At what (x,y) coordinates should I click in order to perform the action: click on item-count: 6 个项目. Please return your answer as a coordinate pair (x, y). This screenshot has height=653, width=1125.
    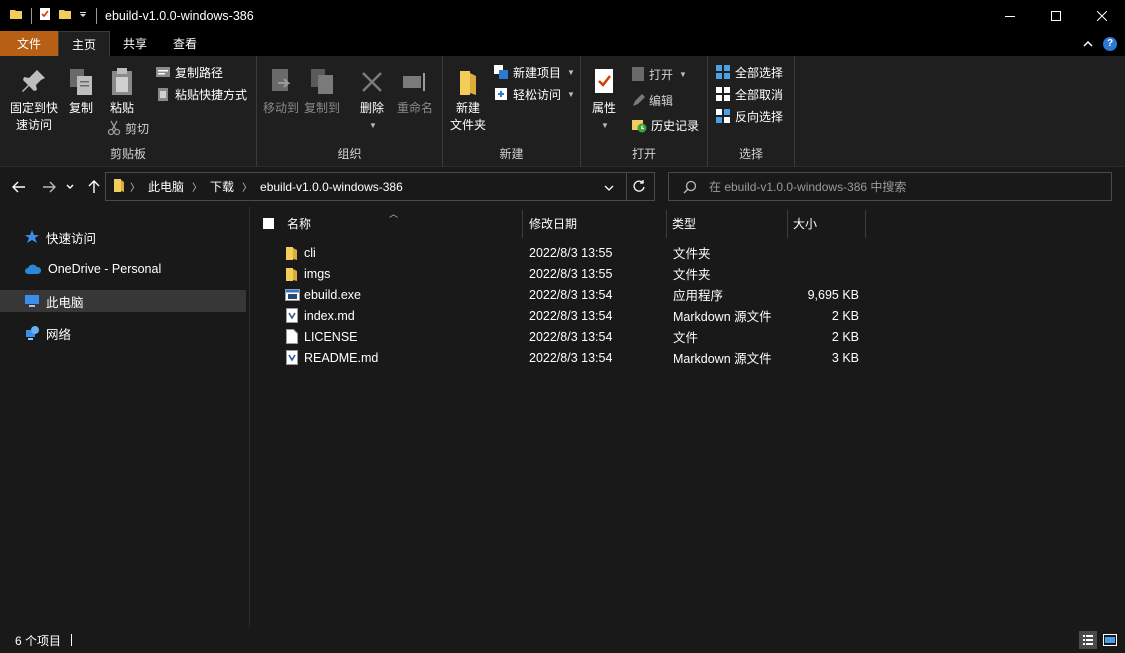
    Looking at the image, I should click on (38, 640).